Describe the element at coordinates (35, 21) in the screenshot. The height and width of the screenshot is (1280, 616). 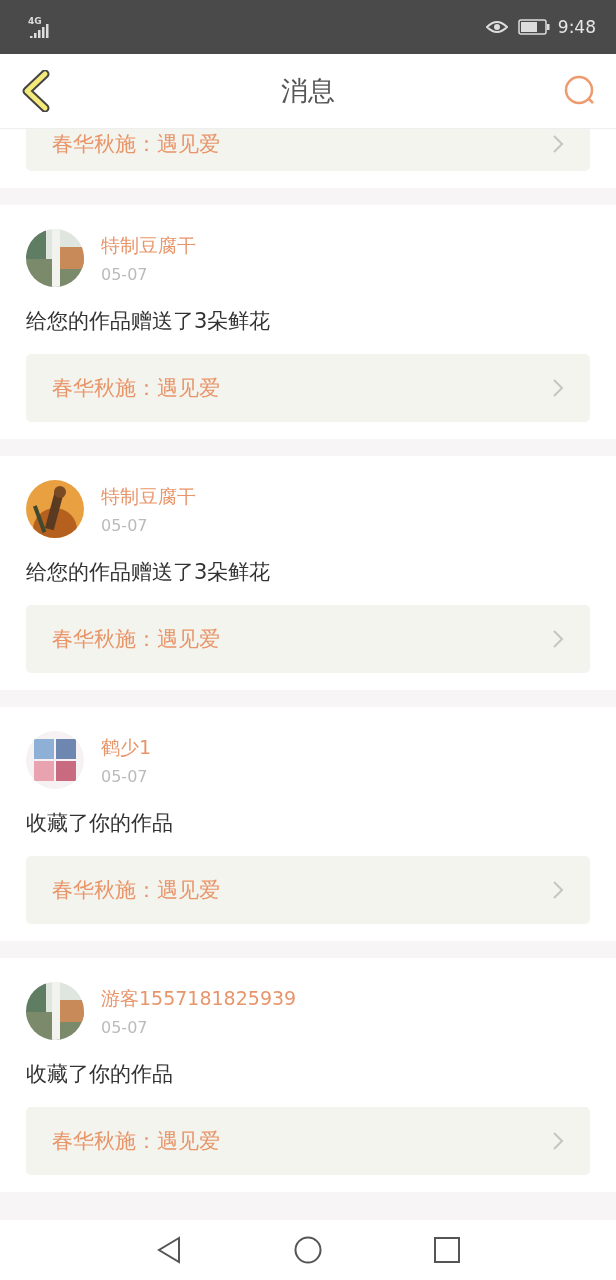
I see `network-label: 4G` at that location.